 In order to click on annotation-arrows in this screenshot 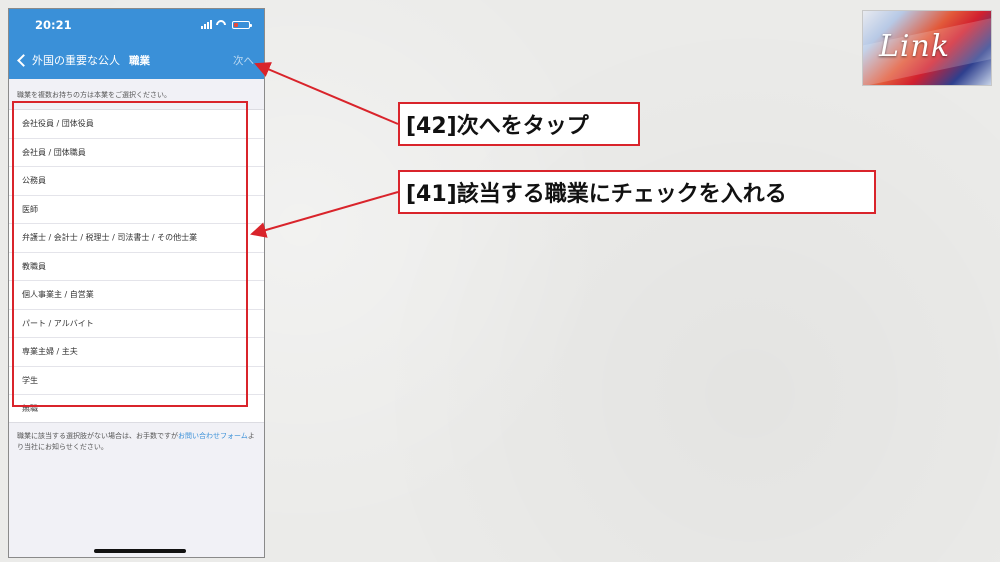, I will do `click(324, 150)`.